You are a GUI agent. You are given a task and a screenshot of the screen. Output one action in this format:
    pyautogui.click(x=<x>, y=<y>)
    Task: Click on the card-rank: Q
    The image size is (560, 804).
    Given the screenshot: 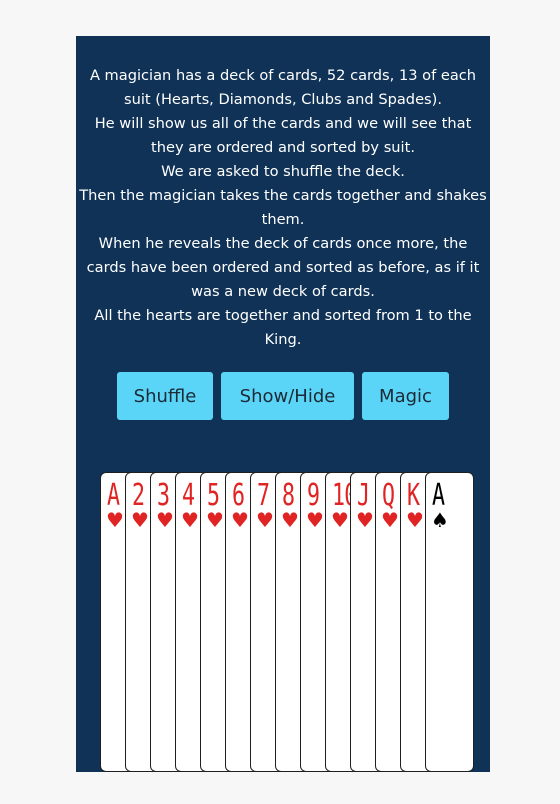 What is the action you would take?
    pyautogui.click(x=388, y=495)
    